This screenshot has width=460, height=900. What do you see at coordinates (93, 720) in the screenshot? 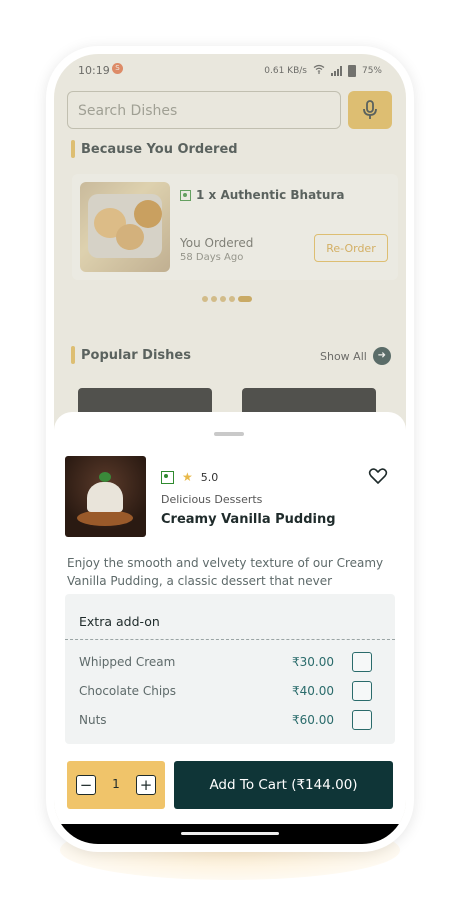
I see `addon-name: Nuts` at bounding box center [93, 720].